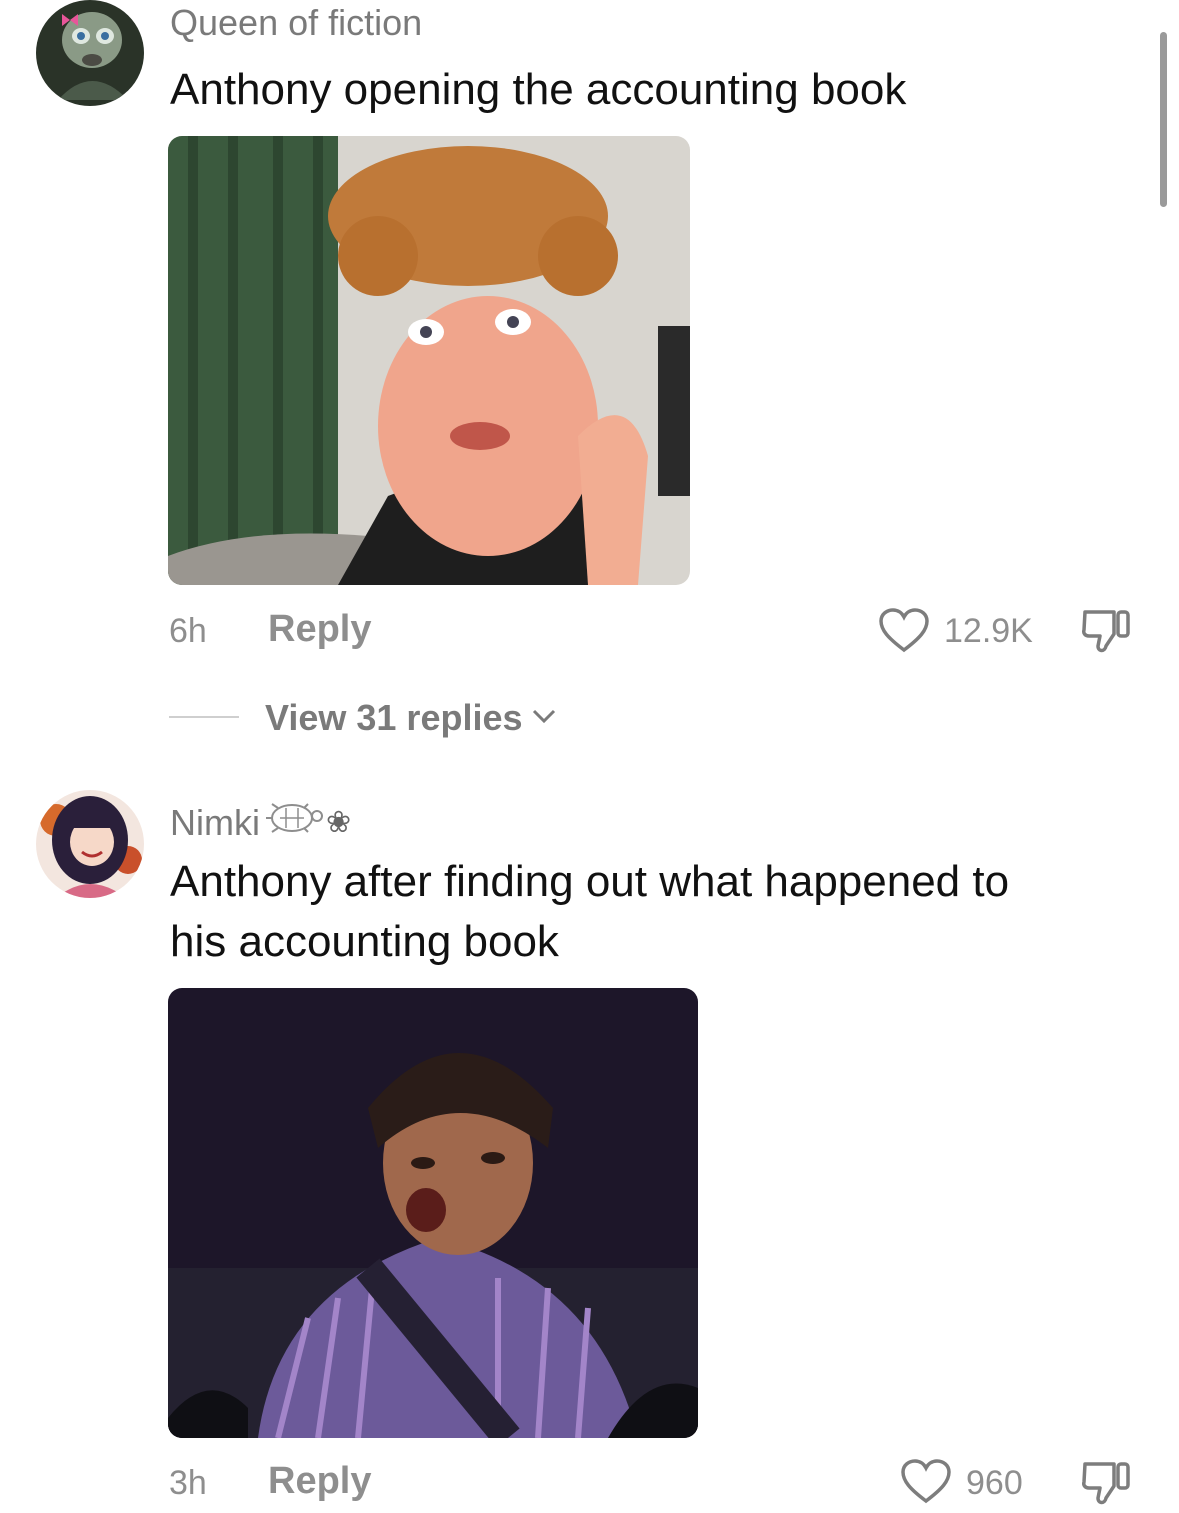  Describe the element at coordinates (293, 822) in the screenshot. I see `turtle-icon` at that location.